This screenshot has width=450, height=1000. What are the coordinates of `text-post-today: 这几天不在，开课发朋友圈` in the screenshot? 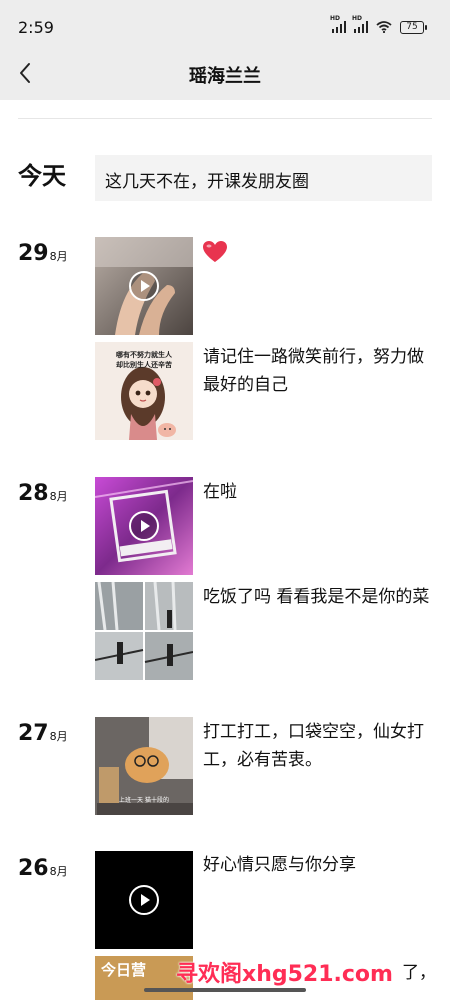 It's located at (263, 178).